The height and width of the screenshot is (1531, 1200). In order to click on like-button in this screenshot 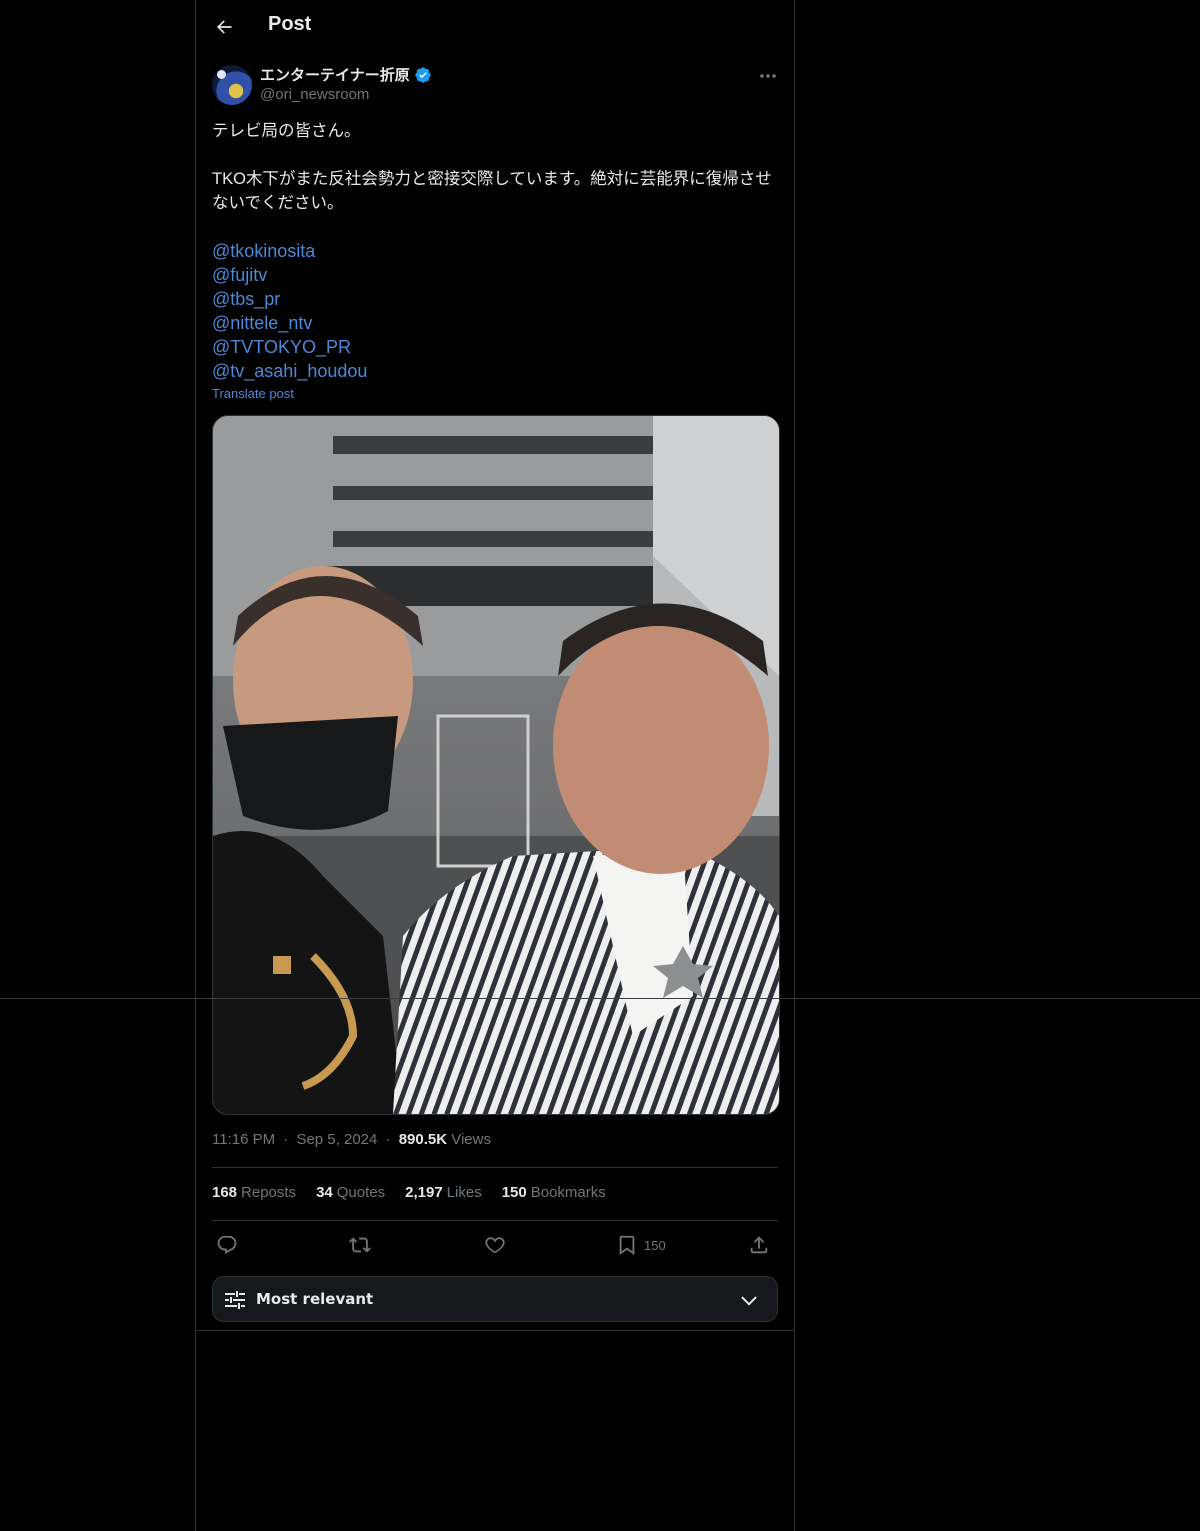, I will do `click(495, 1245)`.